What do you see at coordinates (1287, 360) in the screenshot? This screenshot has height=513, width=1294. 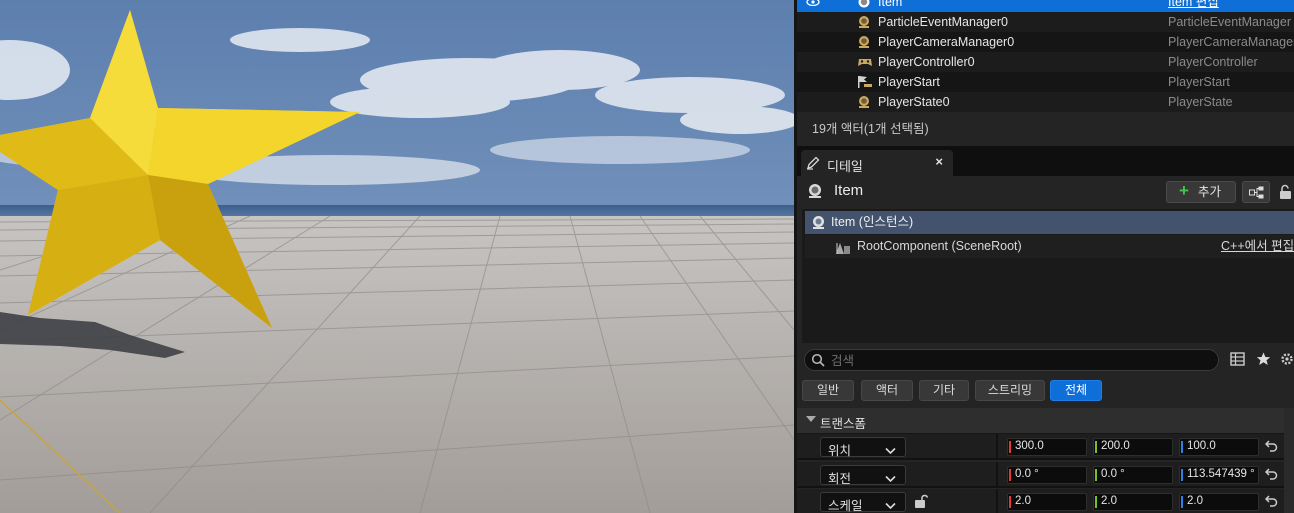 I see `settings-gear-icon` at bounding box center [1287, 360].